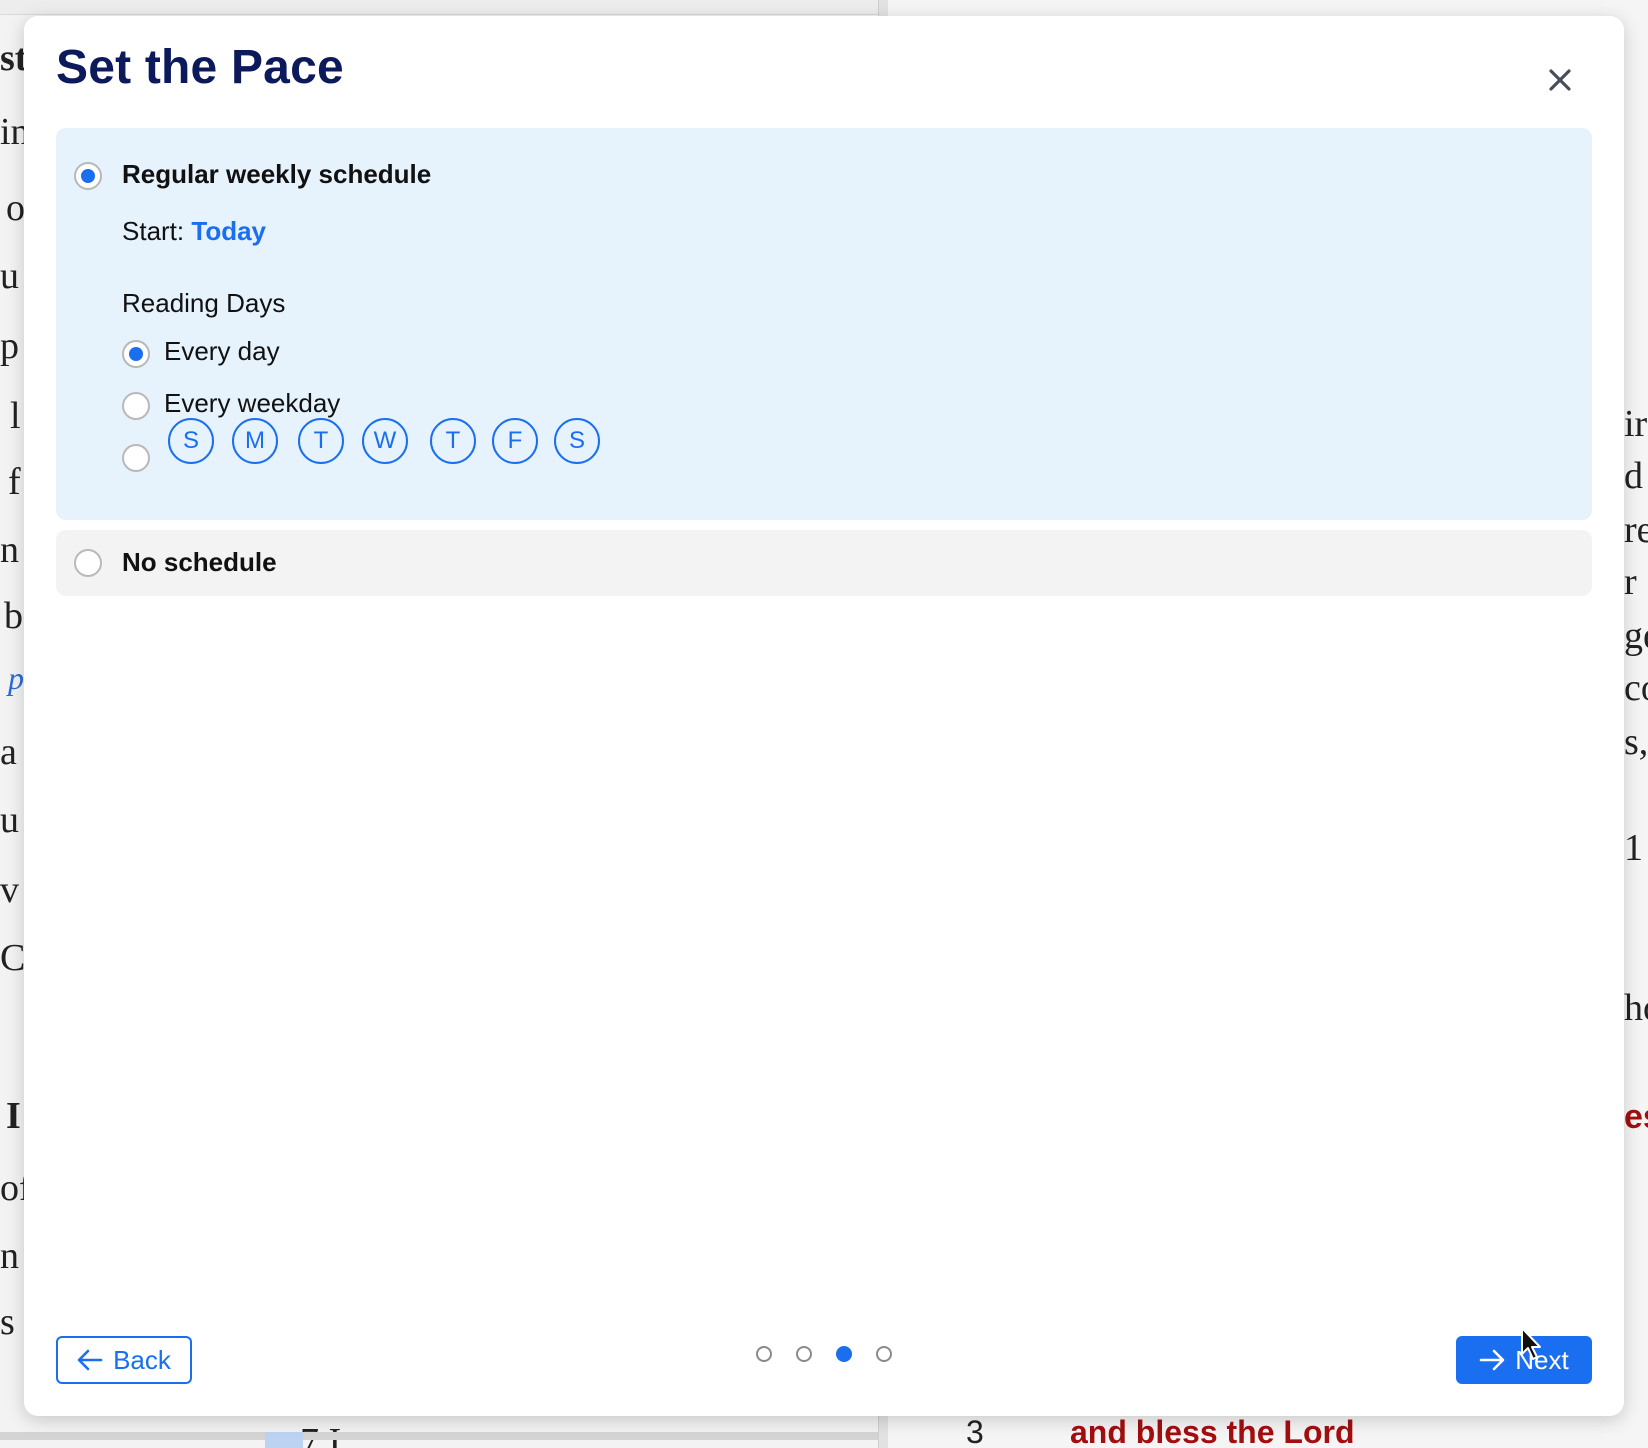 The image size is (1648, 1448). I want to click on bg-text-fragment: ge, so click(1636, 636).